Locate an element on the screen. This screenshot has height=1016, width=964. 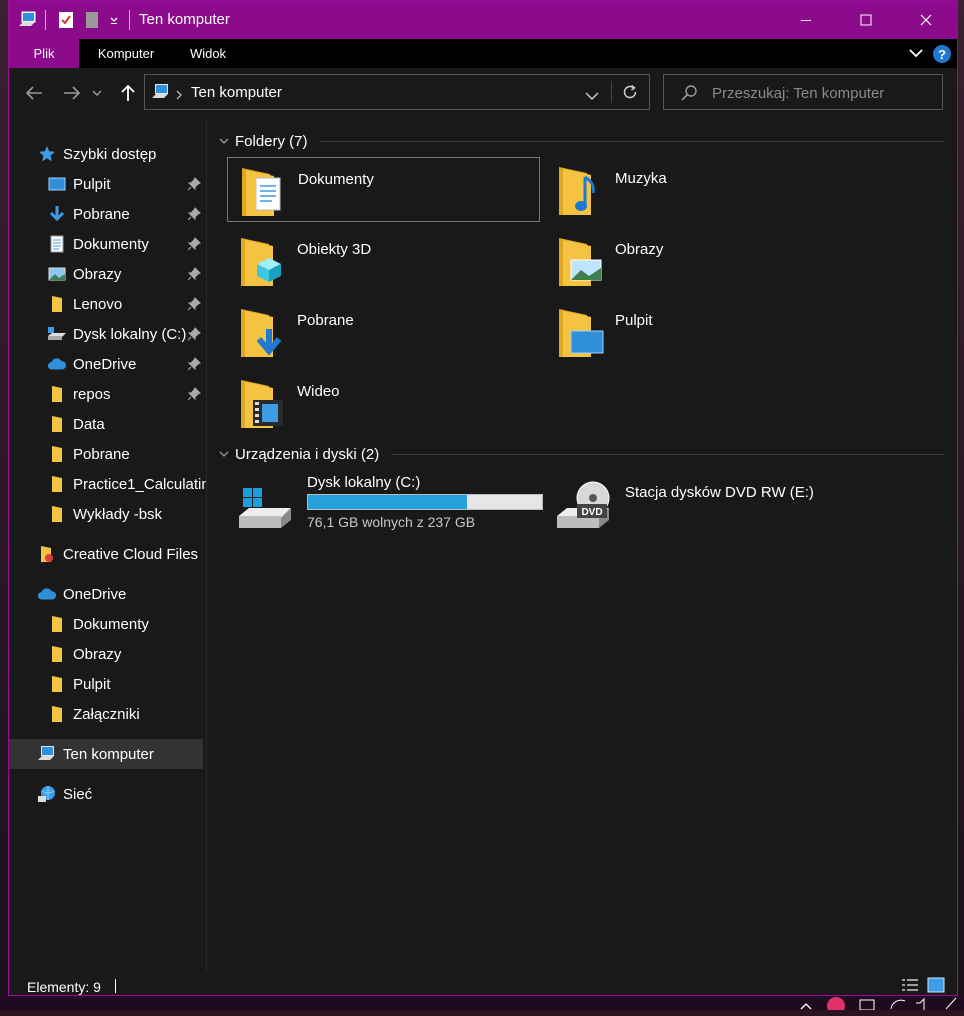
close-button is located at coordinates (926, 20).